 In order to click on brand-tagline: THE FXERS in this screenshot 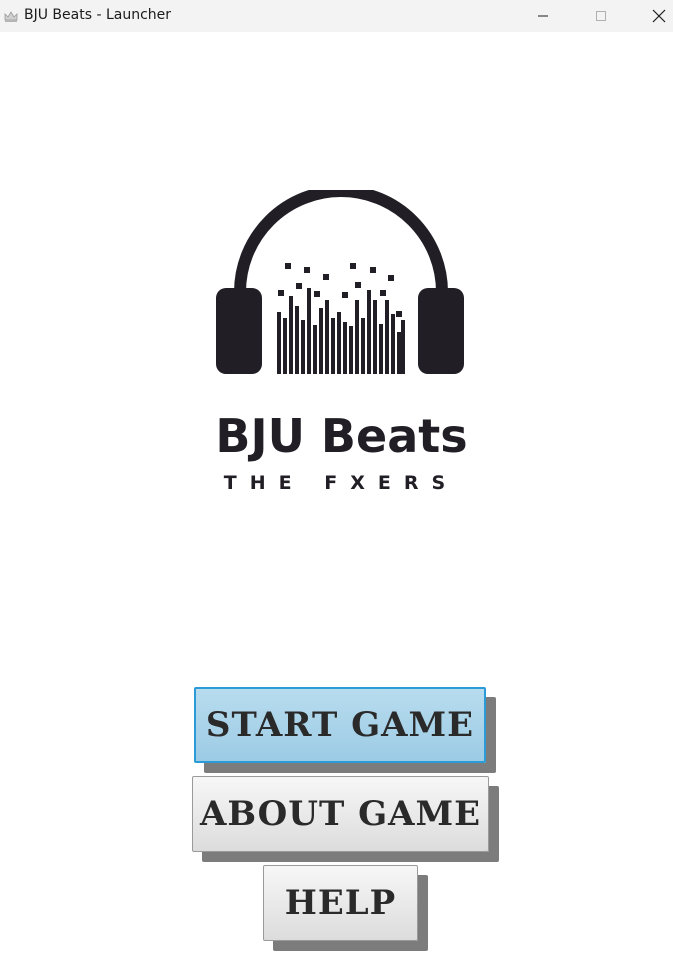, I will do `click(341, 483)`.